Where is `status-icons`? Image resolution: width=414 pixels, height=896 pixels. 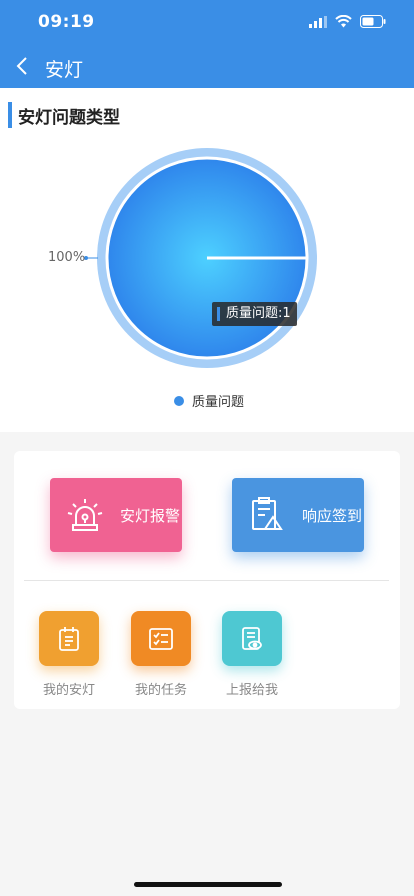
status-icons is located at coordinates (347, 21).